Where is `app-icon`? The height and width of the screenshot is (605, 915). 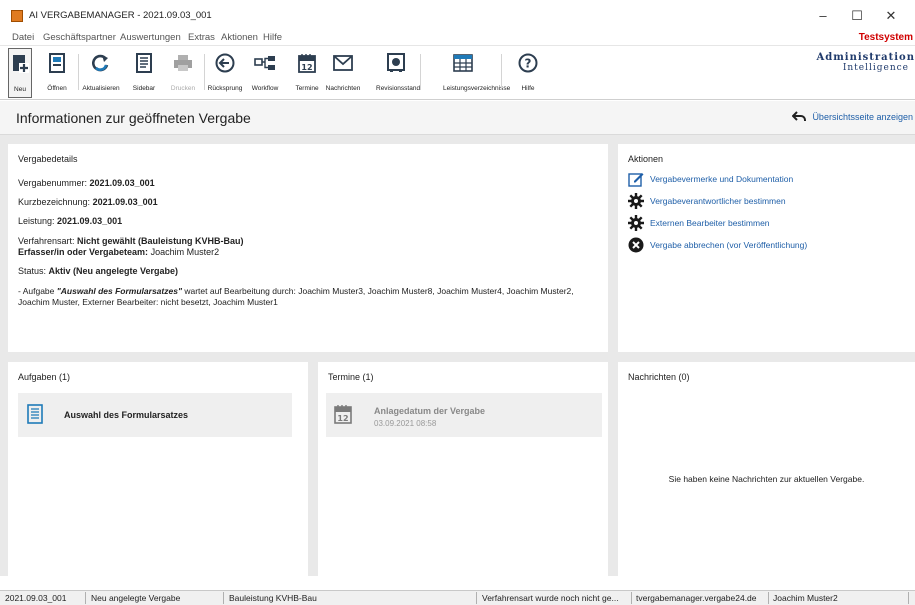 app-icon is located at coordinates (17, 16).